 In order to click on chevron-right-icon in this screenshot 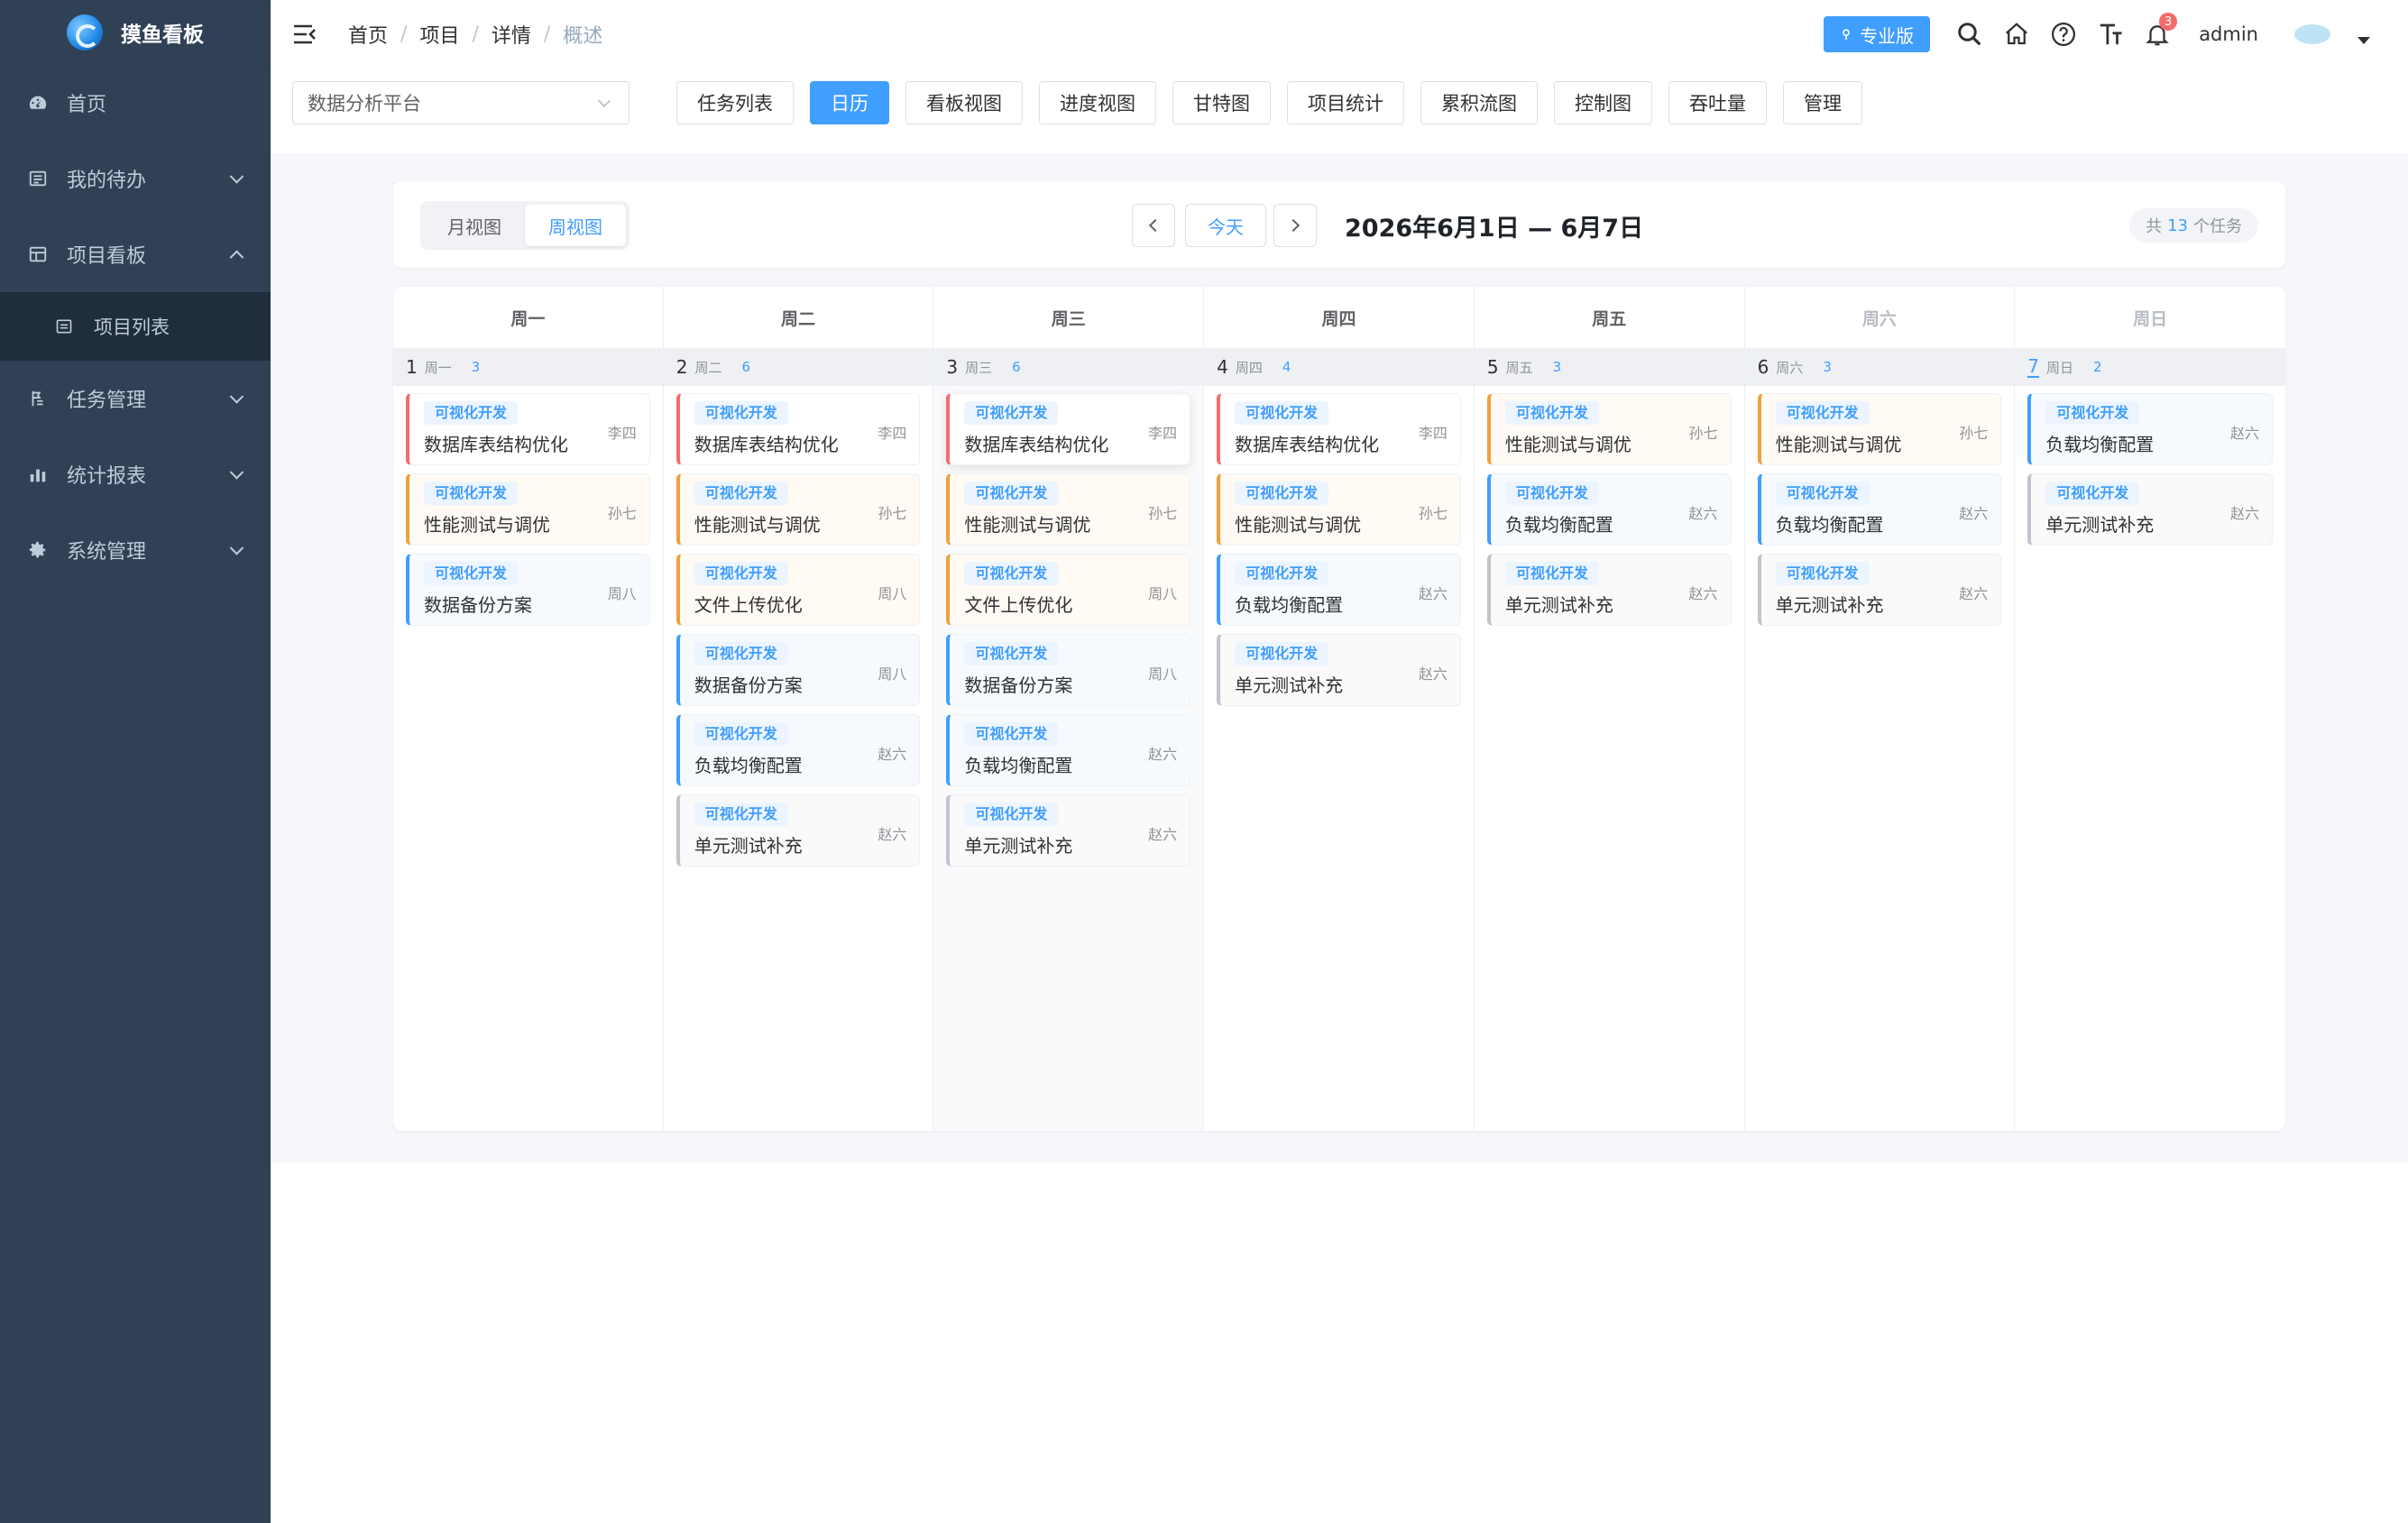, I will do `click(1293, 225)`.